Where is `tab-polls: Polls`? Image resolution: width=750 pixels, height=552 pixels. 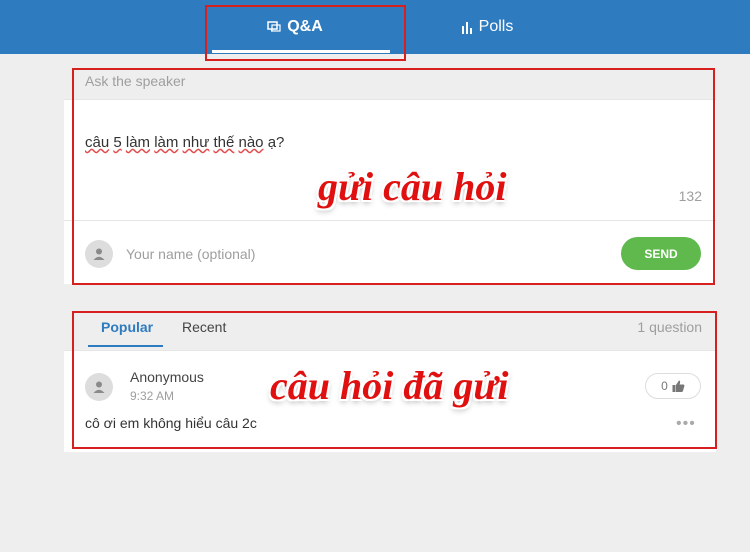
tab-polls: Polls is located at coordinates (487, 27).